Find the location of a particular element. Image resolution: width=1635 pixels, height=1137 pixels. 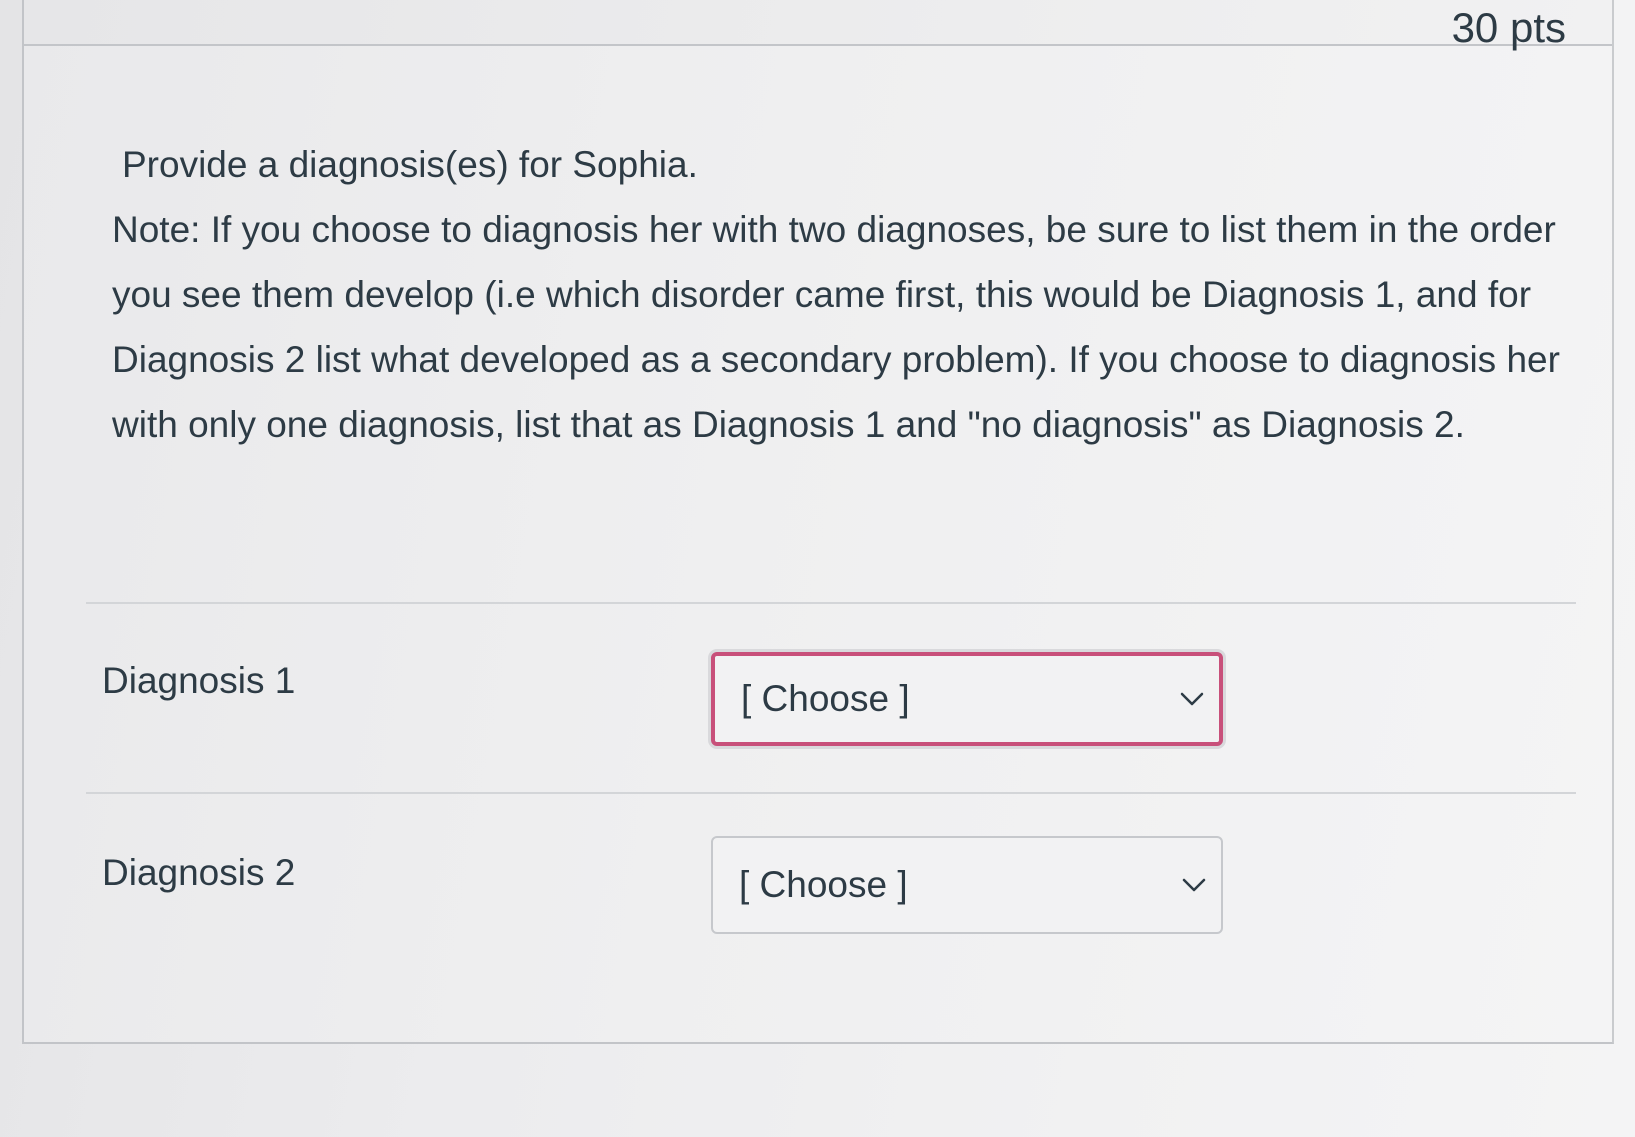

question-header: 30 pts is located at coordinates (818, 25).